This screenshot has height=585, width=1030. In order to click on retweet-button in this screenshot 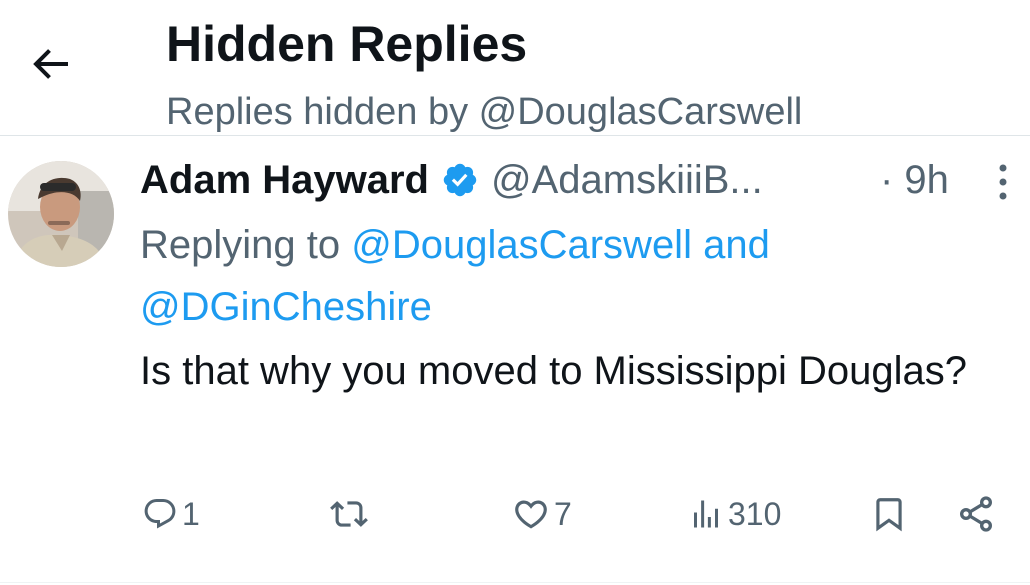, I will do `click(349, 514)`.